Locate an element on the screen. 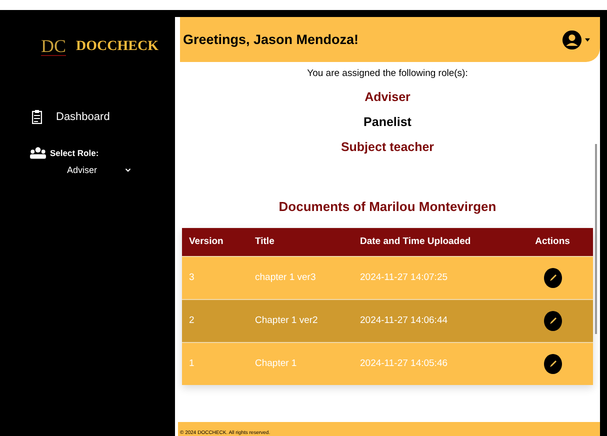 The image size is (607, 436). table-cell: 2024-11-27 14:07:25 is located at coordinates (432, 277).